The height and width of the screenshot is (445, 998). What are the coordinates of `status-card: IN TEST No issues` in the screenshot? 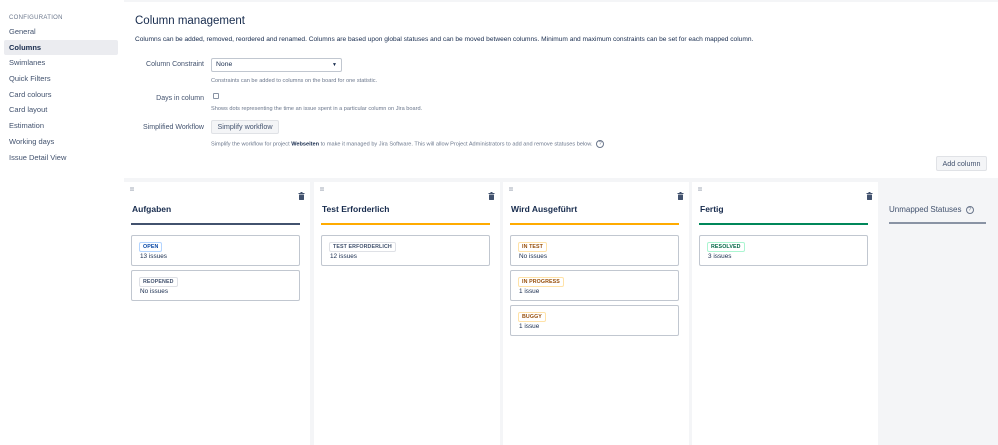 It's located at (594, 250).